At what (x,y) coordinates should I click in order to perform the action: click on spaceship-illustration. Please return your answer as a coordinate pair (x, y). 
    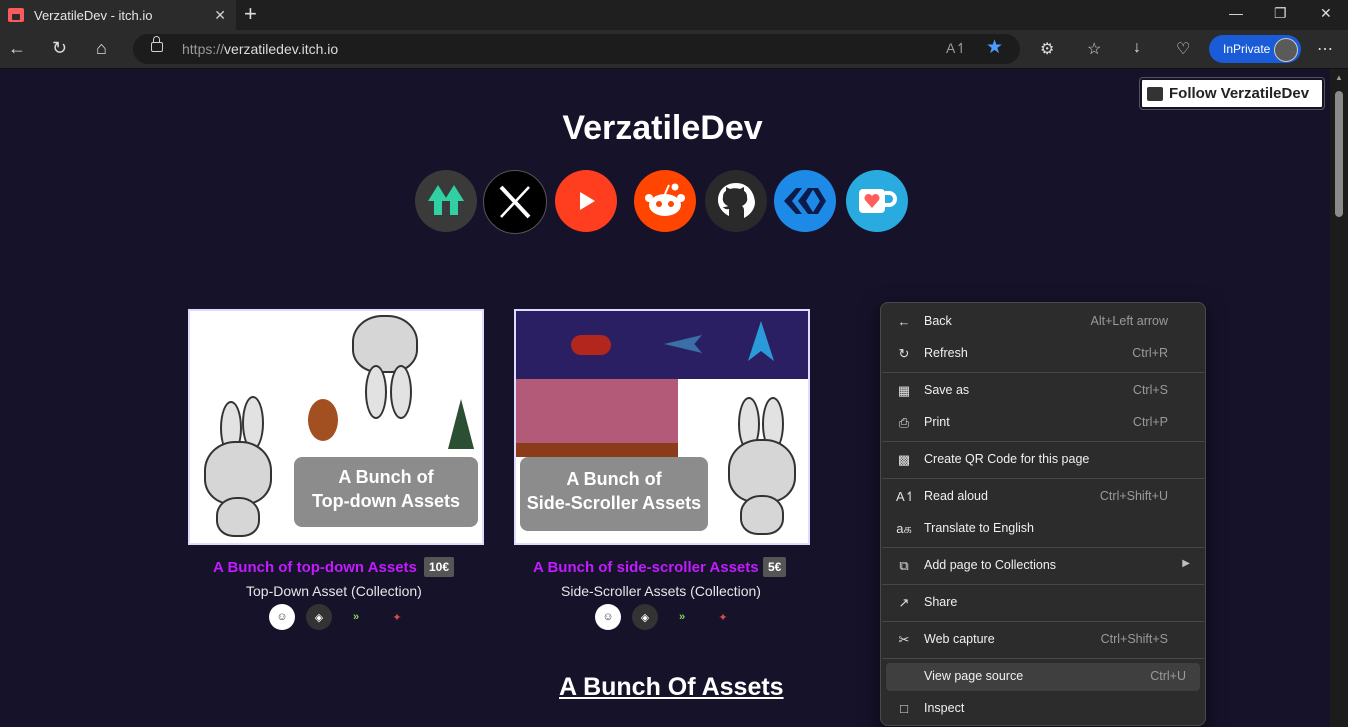
    Looking at the image, I should click on (591, 345).